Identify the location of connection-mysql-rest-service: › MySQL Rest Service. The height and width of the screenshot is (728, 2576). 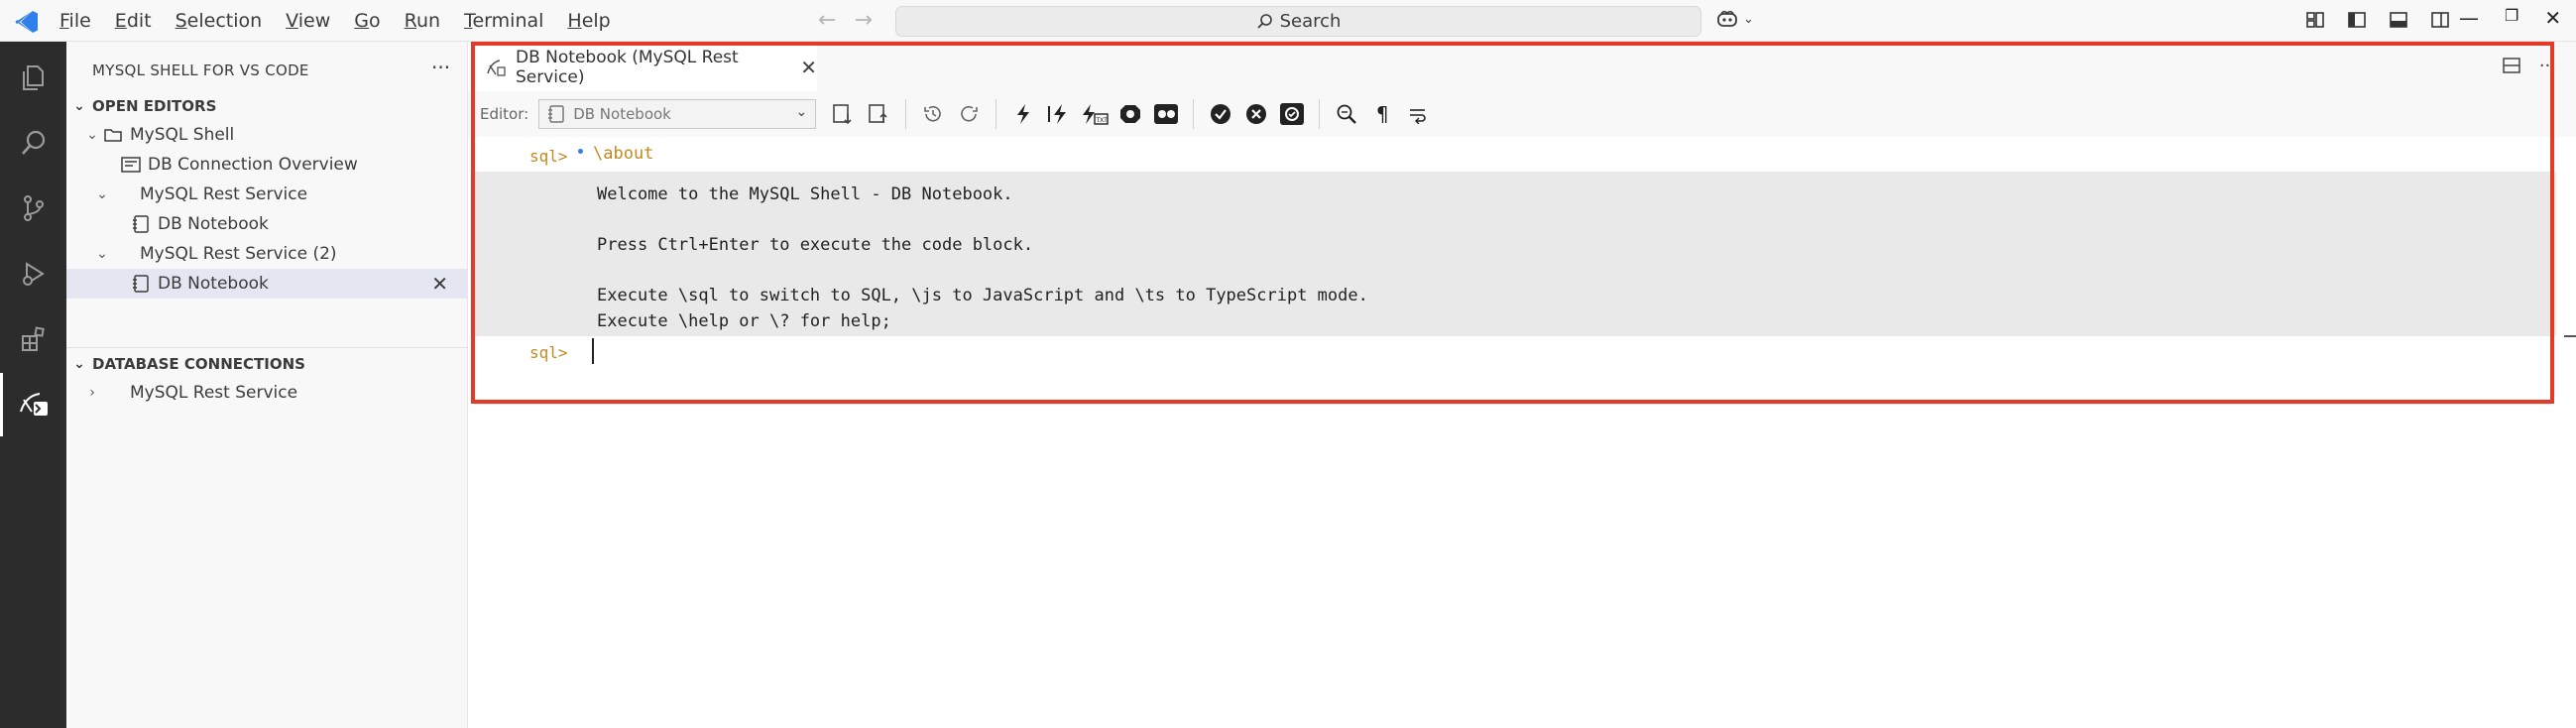
(267, 393).